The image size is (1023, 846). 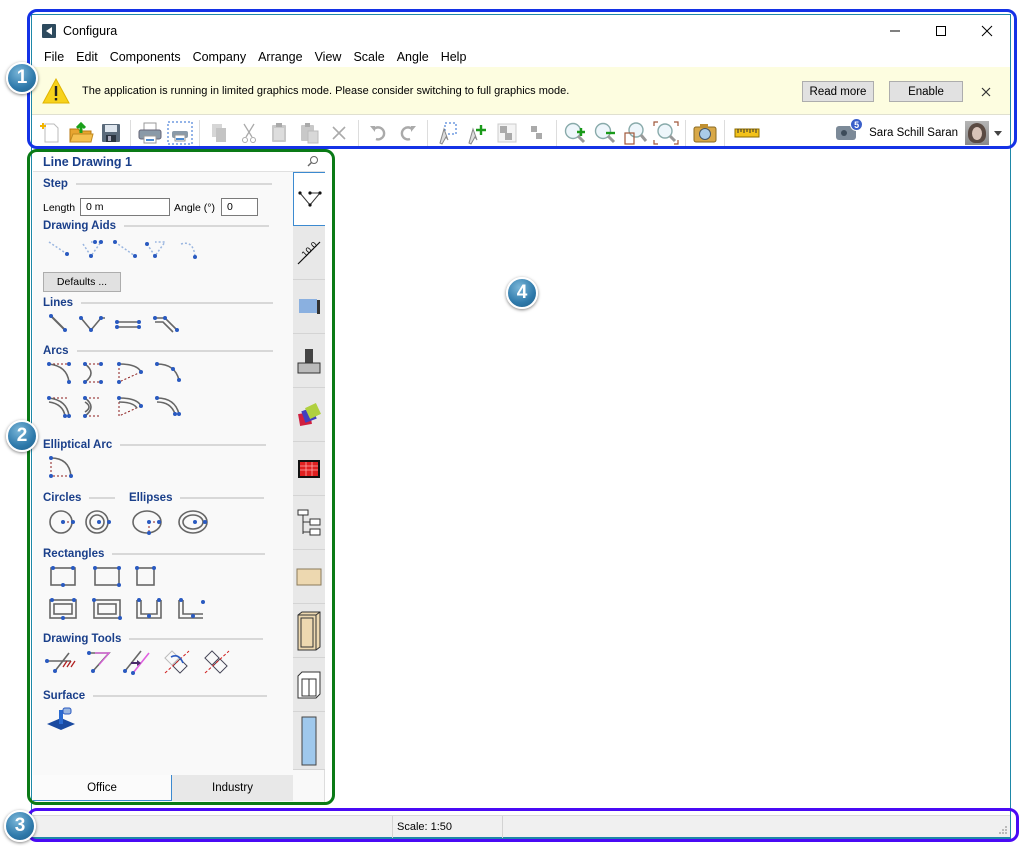 I want to click on aid-triangle-tool, so click(x=159, y=251).